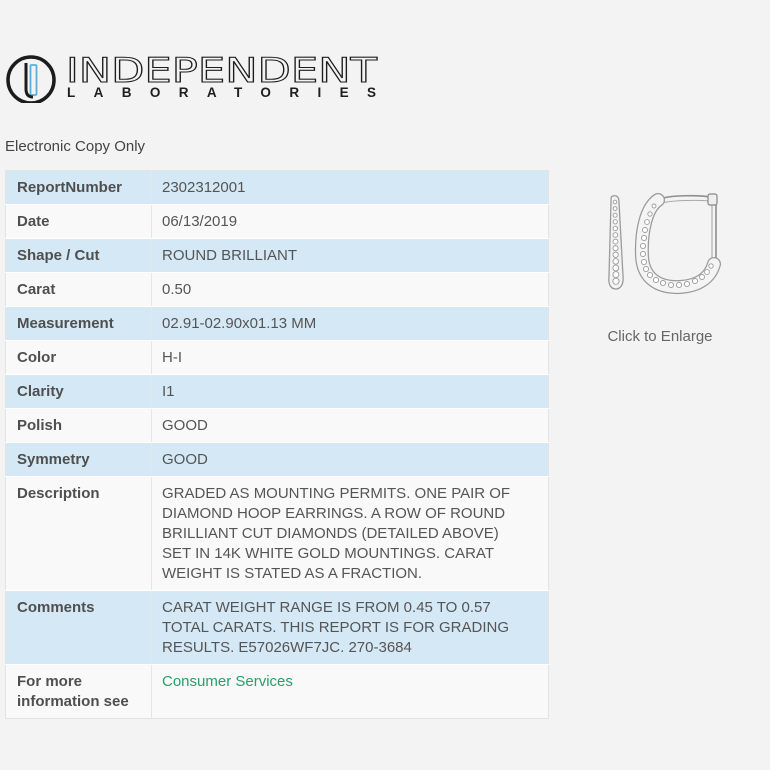 The width and height of the screenshot is (770, 770). I want to click on more-info-label: For more information see, so click(78, 691).